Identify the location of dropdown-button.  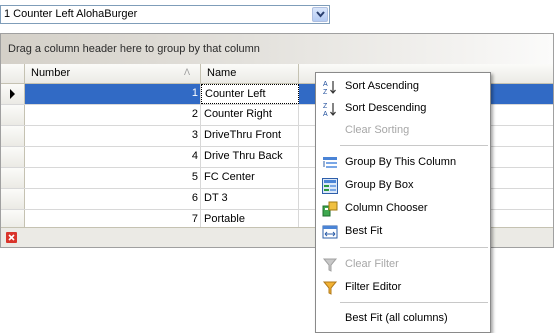
(320, 14).